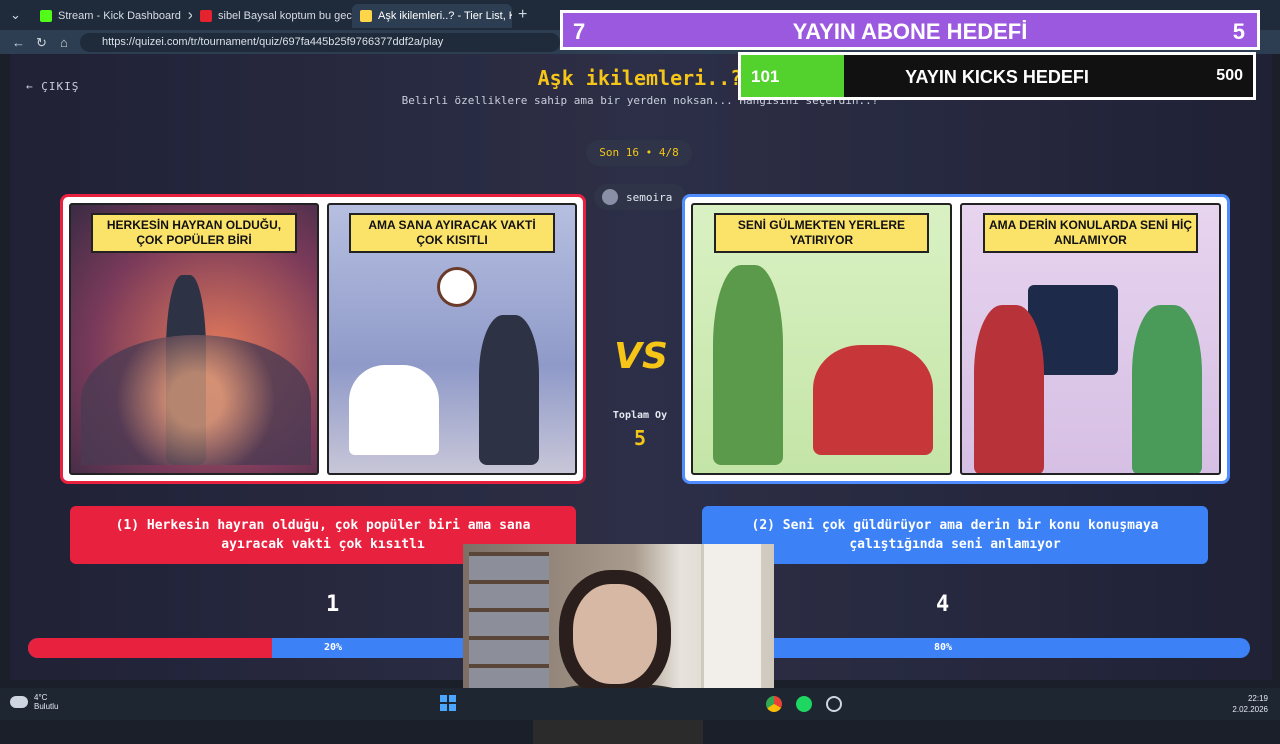 This screenshot has height=744, width=1280. I want to click on weather-widget: 4°C Bulutlu, so click(34, 702).